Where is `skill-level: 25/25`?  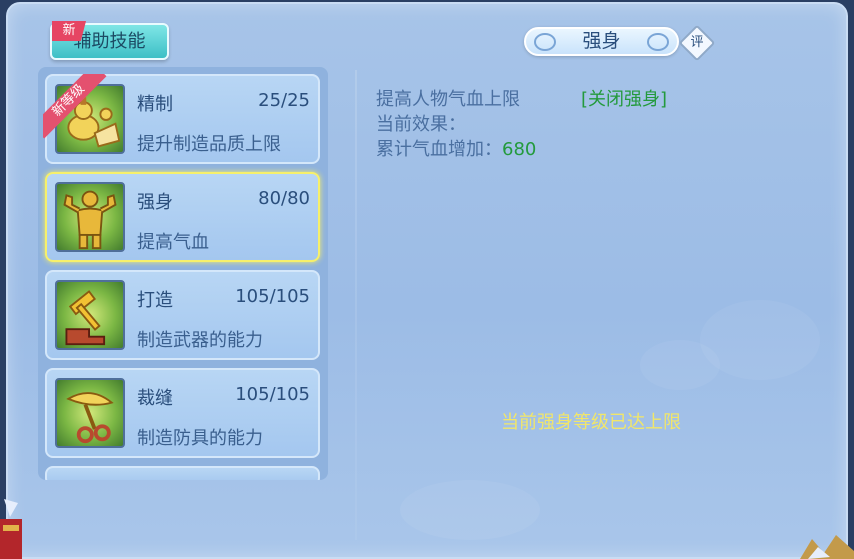
skill-level: 25/25 is located at coordinates (284, 100).